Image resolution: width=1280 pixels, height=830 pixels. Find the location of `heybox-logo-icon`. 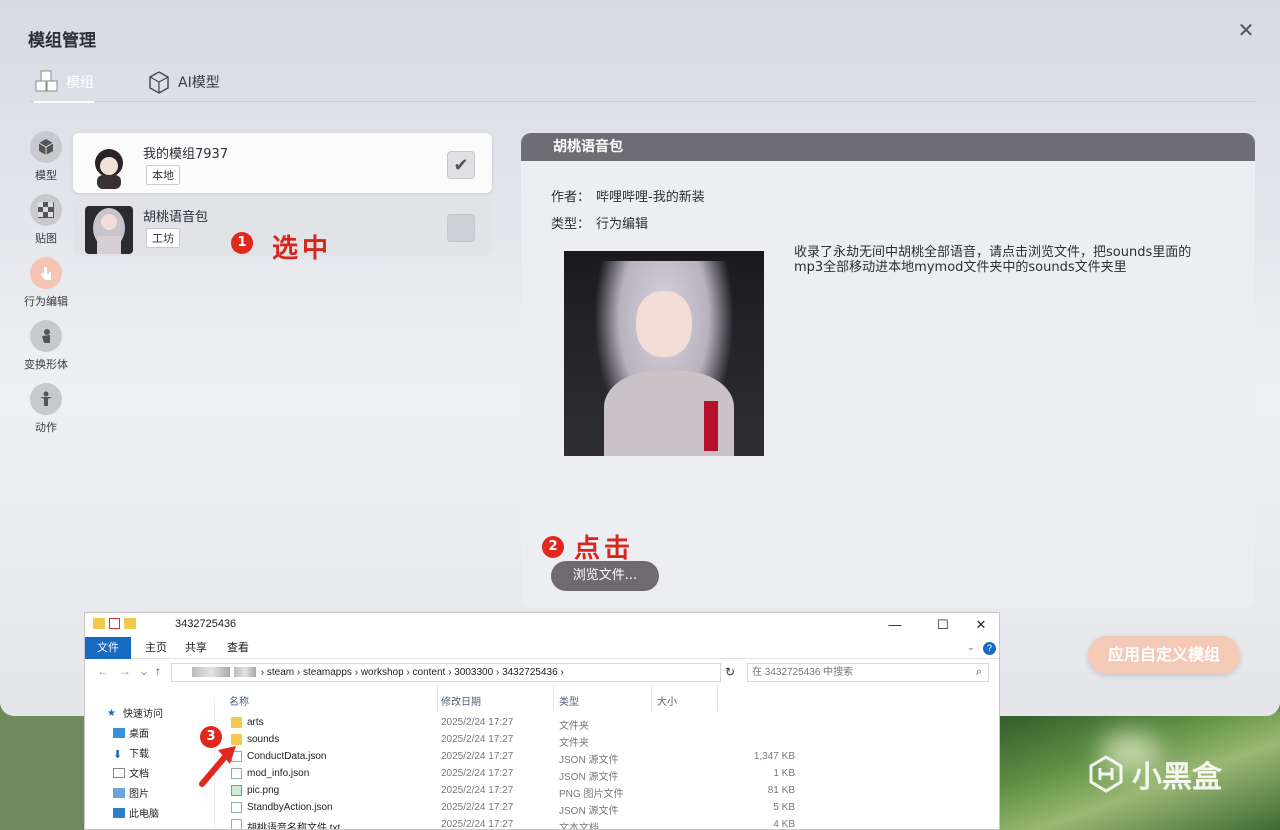

heybox-logo-icon is located at coordinates (1106, 774).